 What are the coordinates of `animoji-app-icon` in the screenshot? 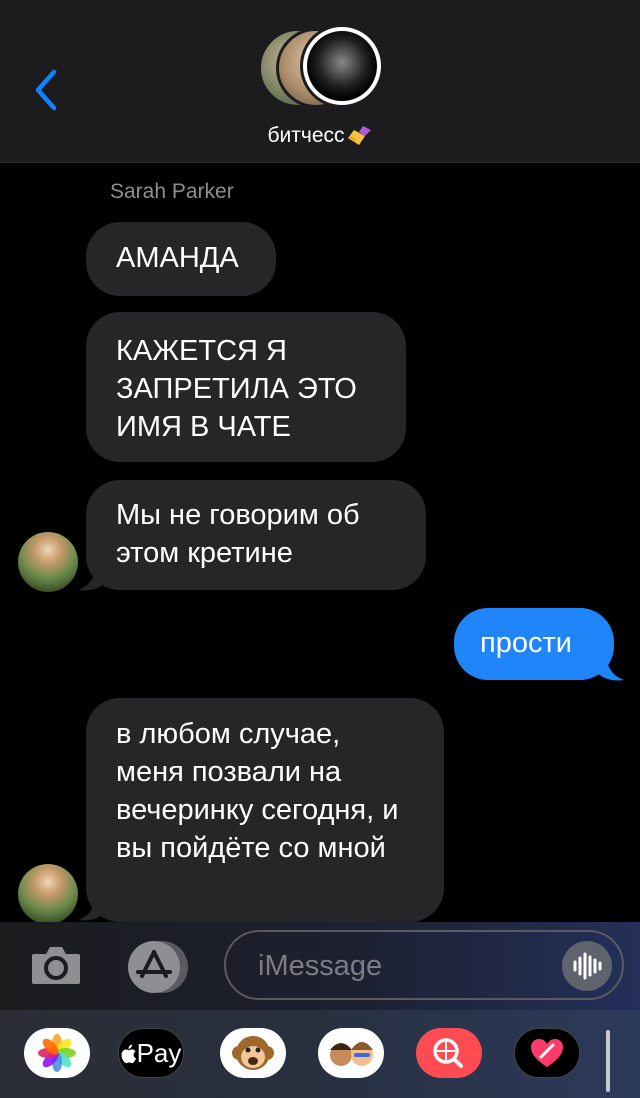 It's located at (253, 1053).